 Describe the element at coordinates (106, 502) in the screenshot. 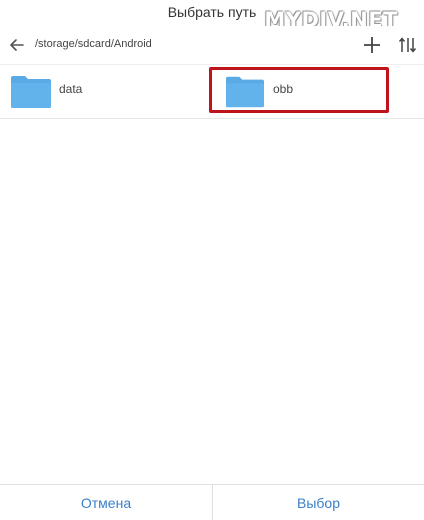

I see `cancel-button: Отмена` at that location.